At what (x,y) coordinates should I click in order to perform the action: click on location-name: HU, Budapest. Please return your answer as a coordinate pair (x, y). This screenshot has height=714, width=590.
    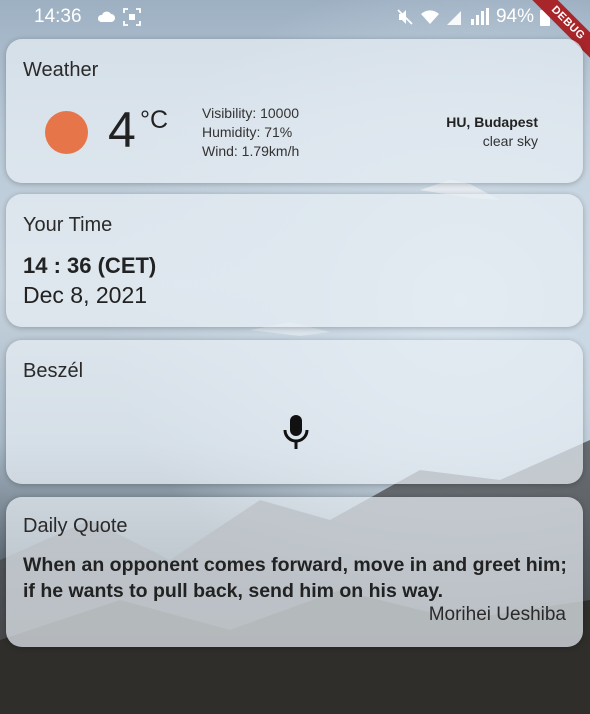
    Looking at the image, I should click on (492, 122).